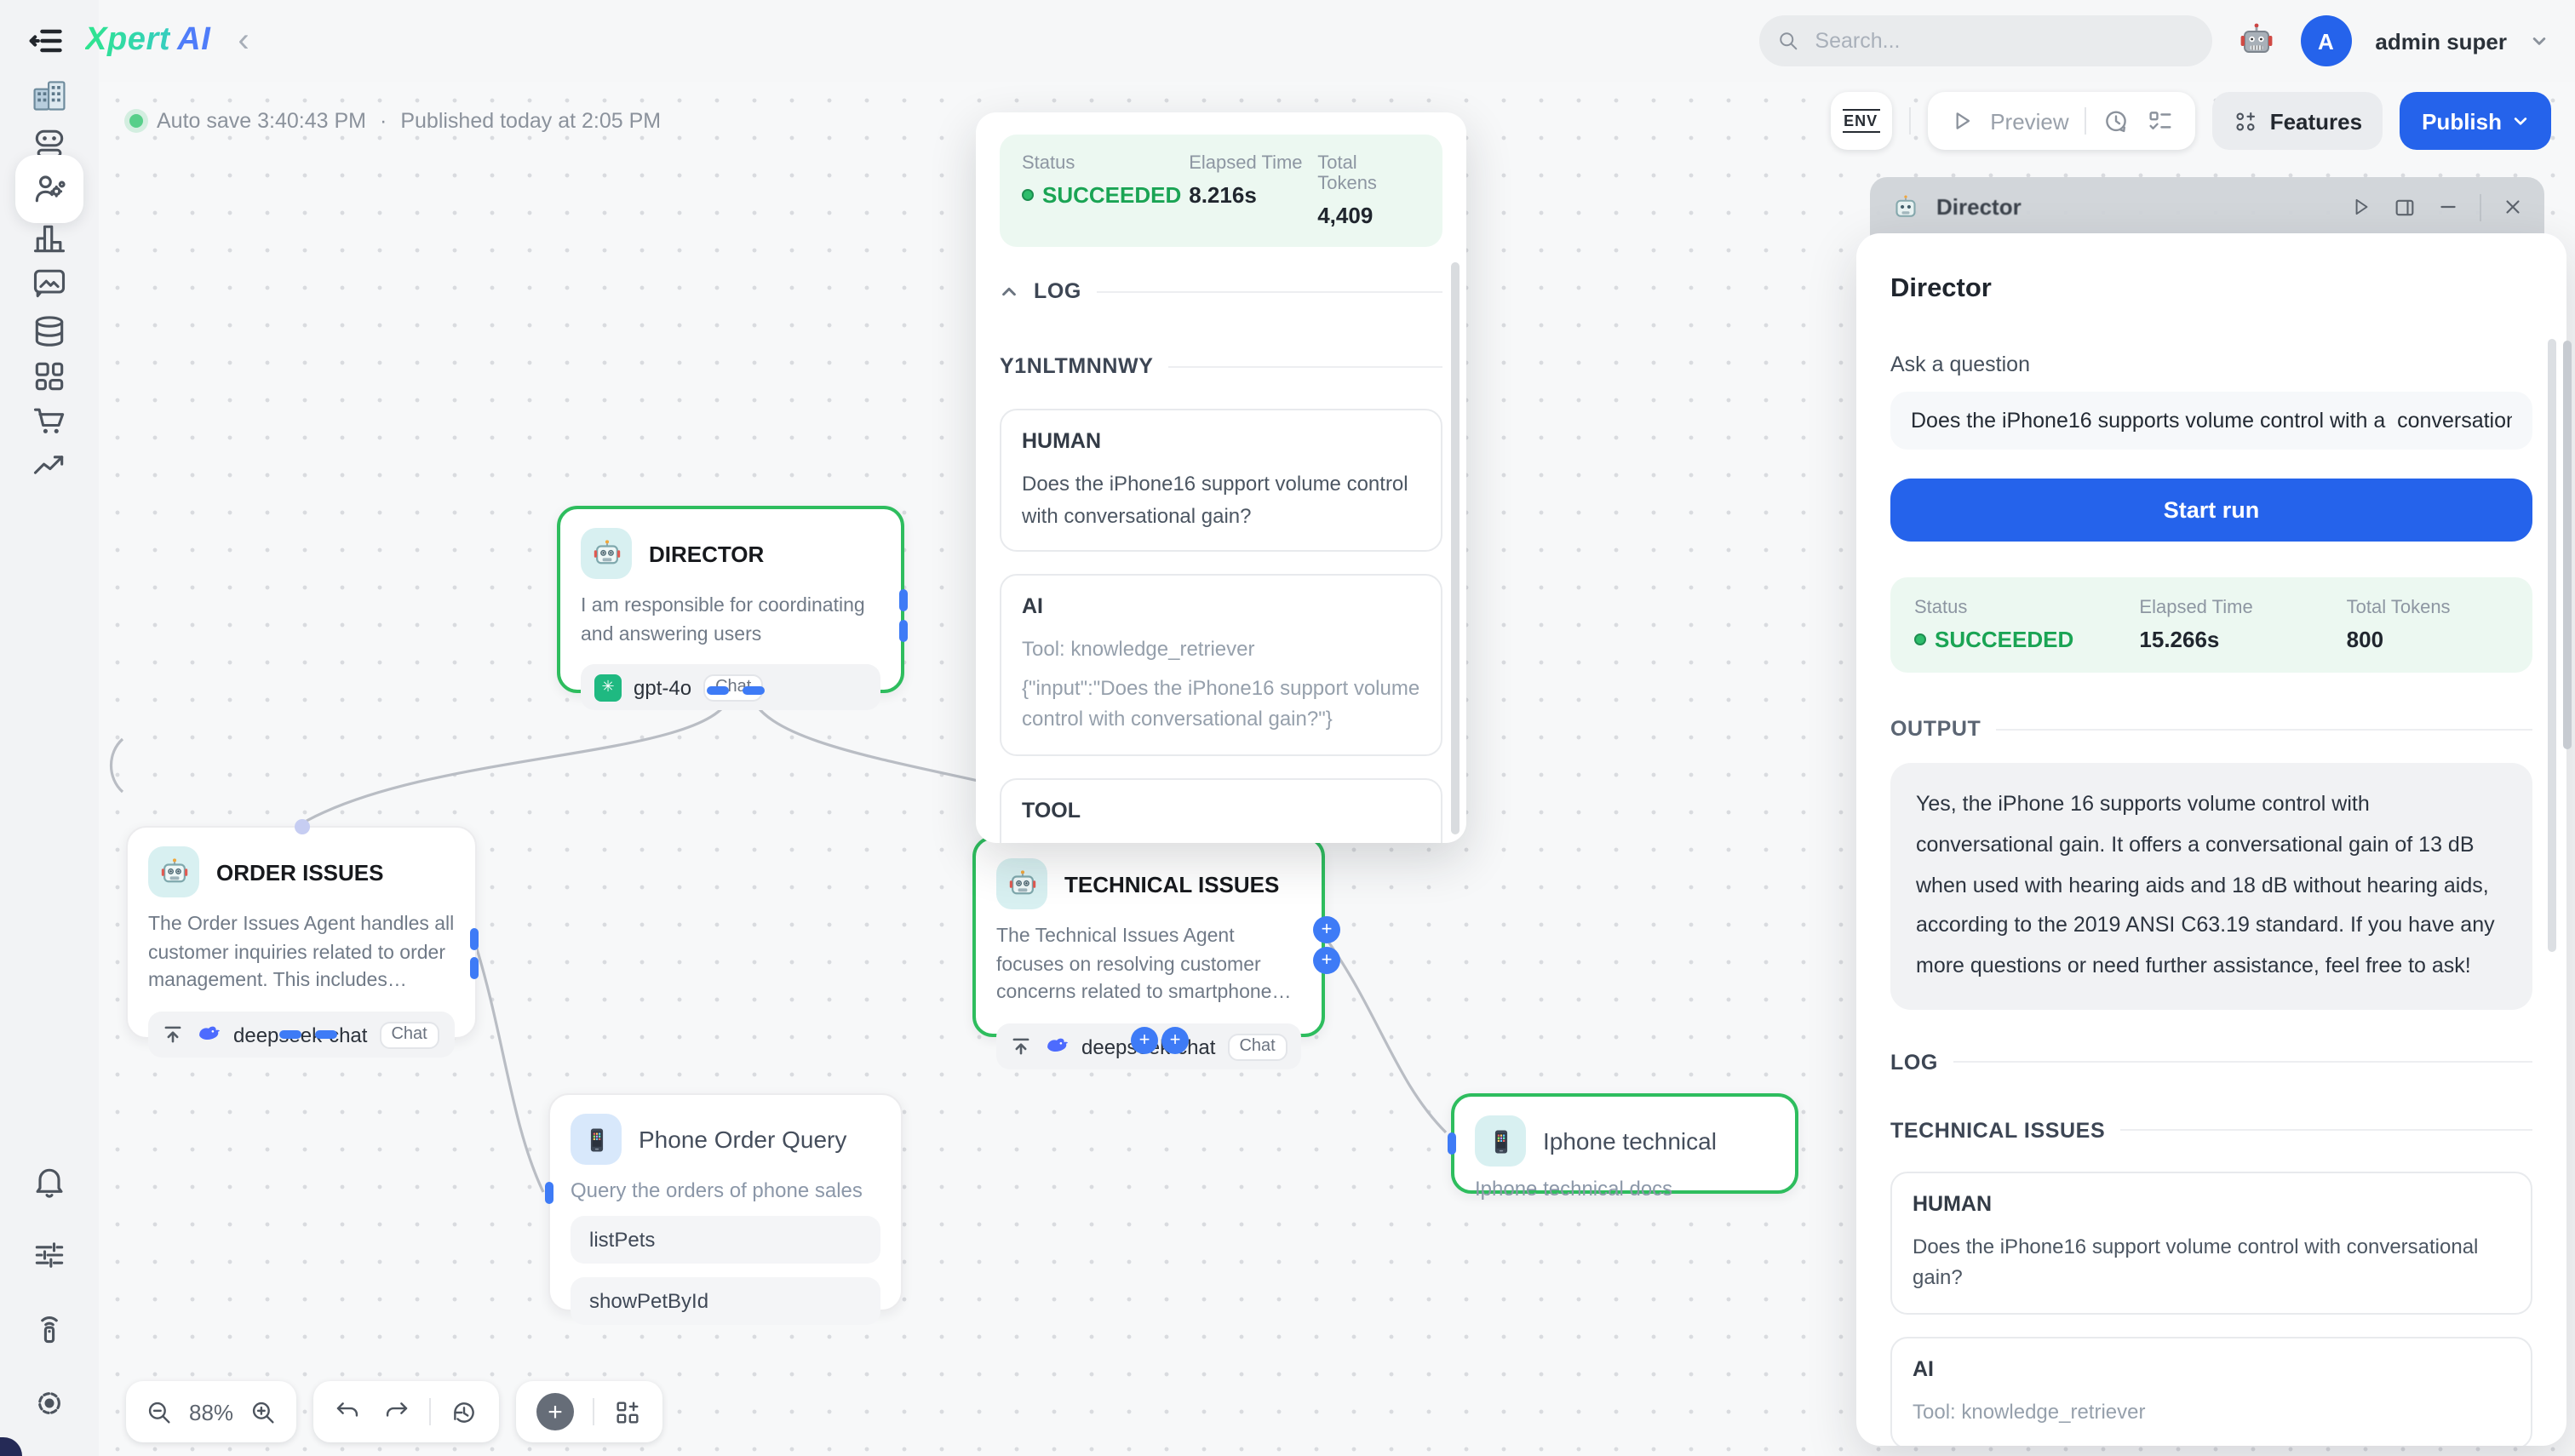 This screenshot has height=1456, width=2575. Describe the element at coordinates (208, 1034) in the screenshot. I see `deepseek-icon` at that location.